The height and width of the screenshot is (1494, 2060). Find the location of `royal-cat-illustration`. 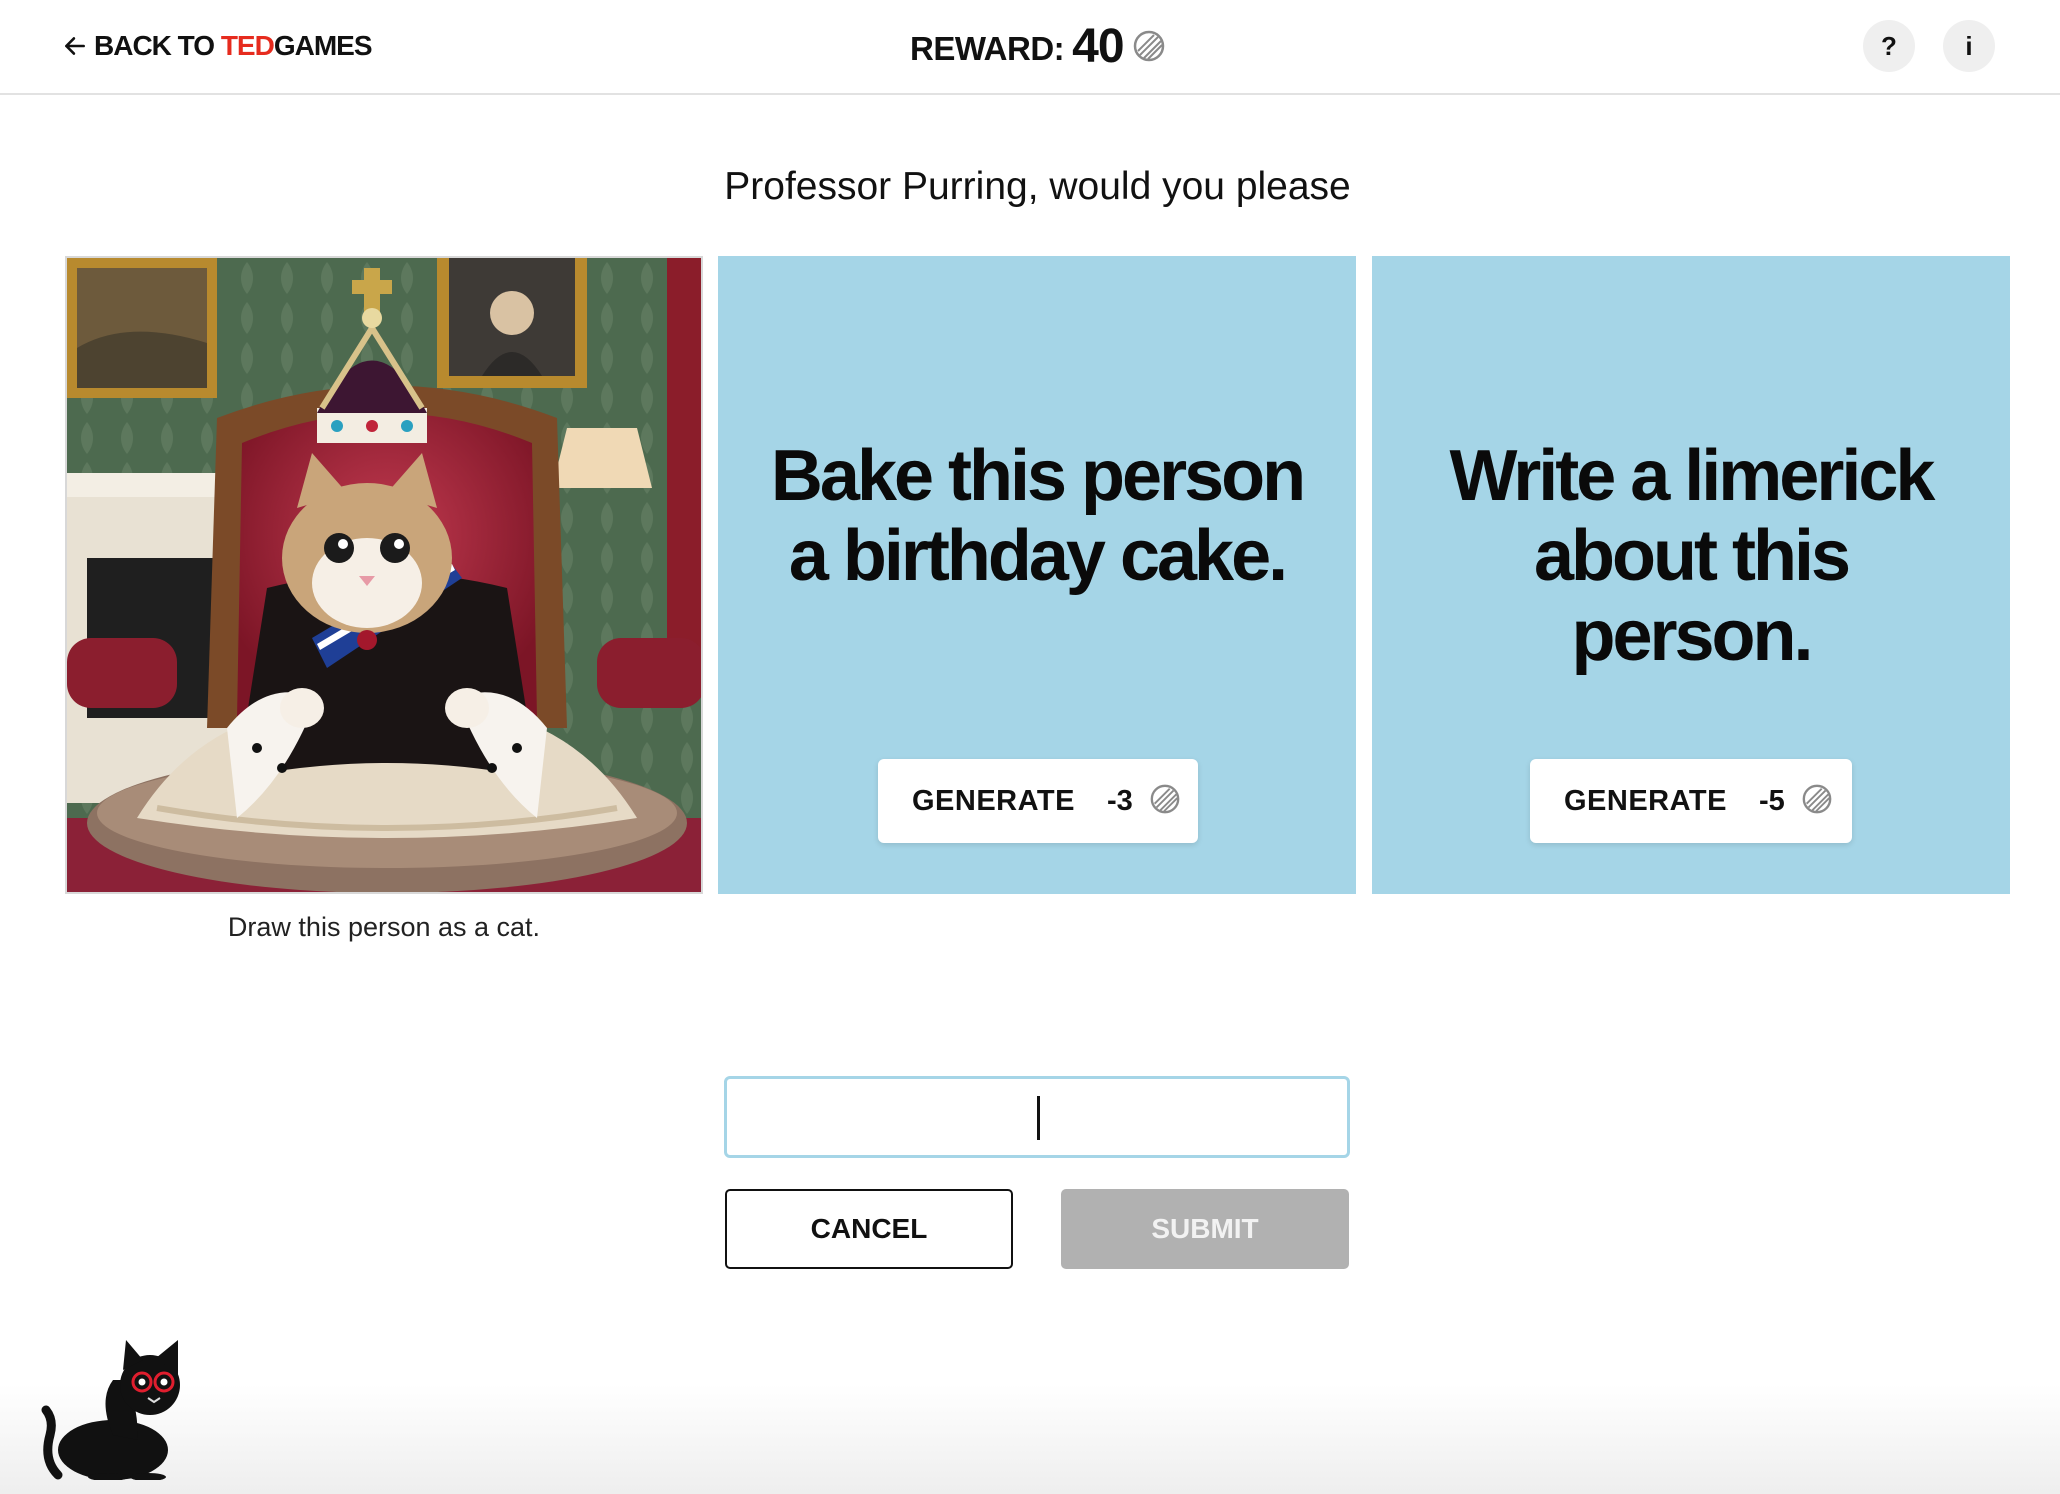

royal-cat-illustration is located at coordinates (384, 575).